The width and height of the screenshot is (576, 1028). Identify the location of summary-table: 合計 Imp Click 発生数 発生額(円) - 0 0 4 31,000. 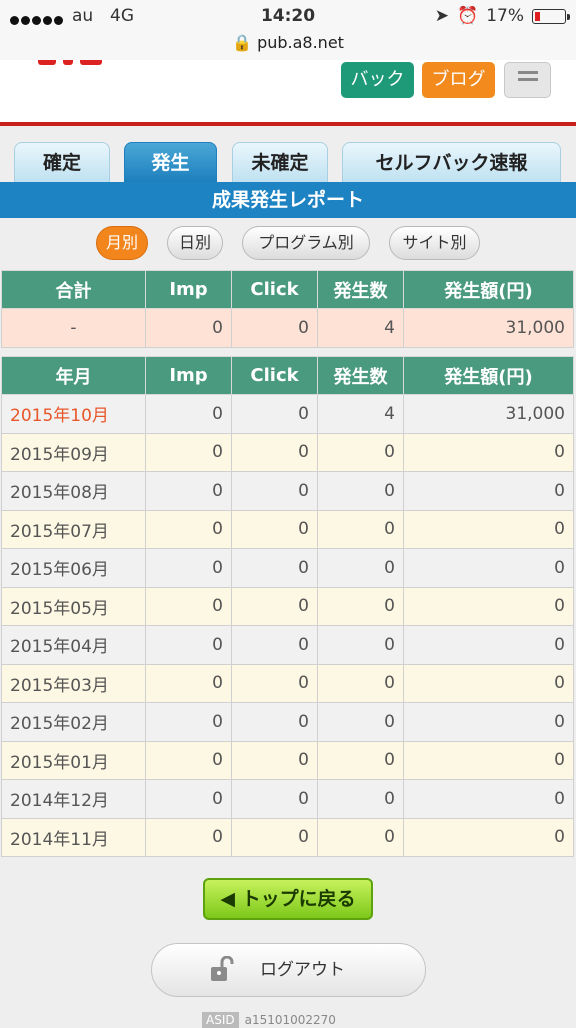
(287, 309).